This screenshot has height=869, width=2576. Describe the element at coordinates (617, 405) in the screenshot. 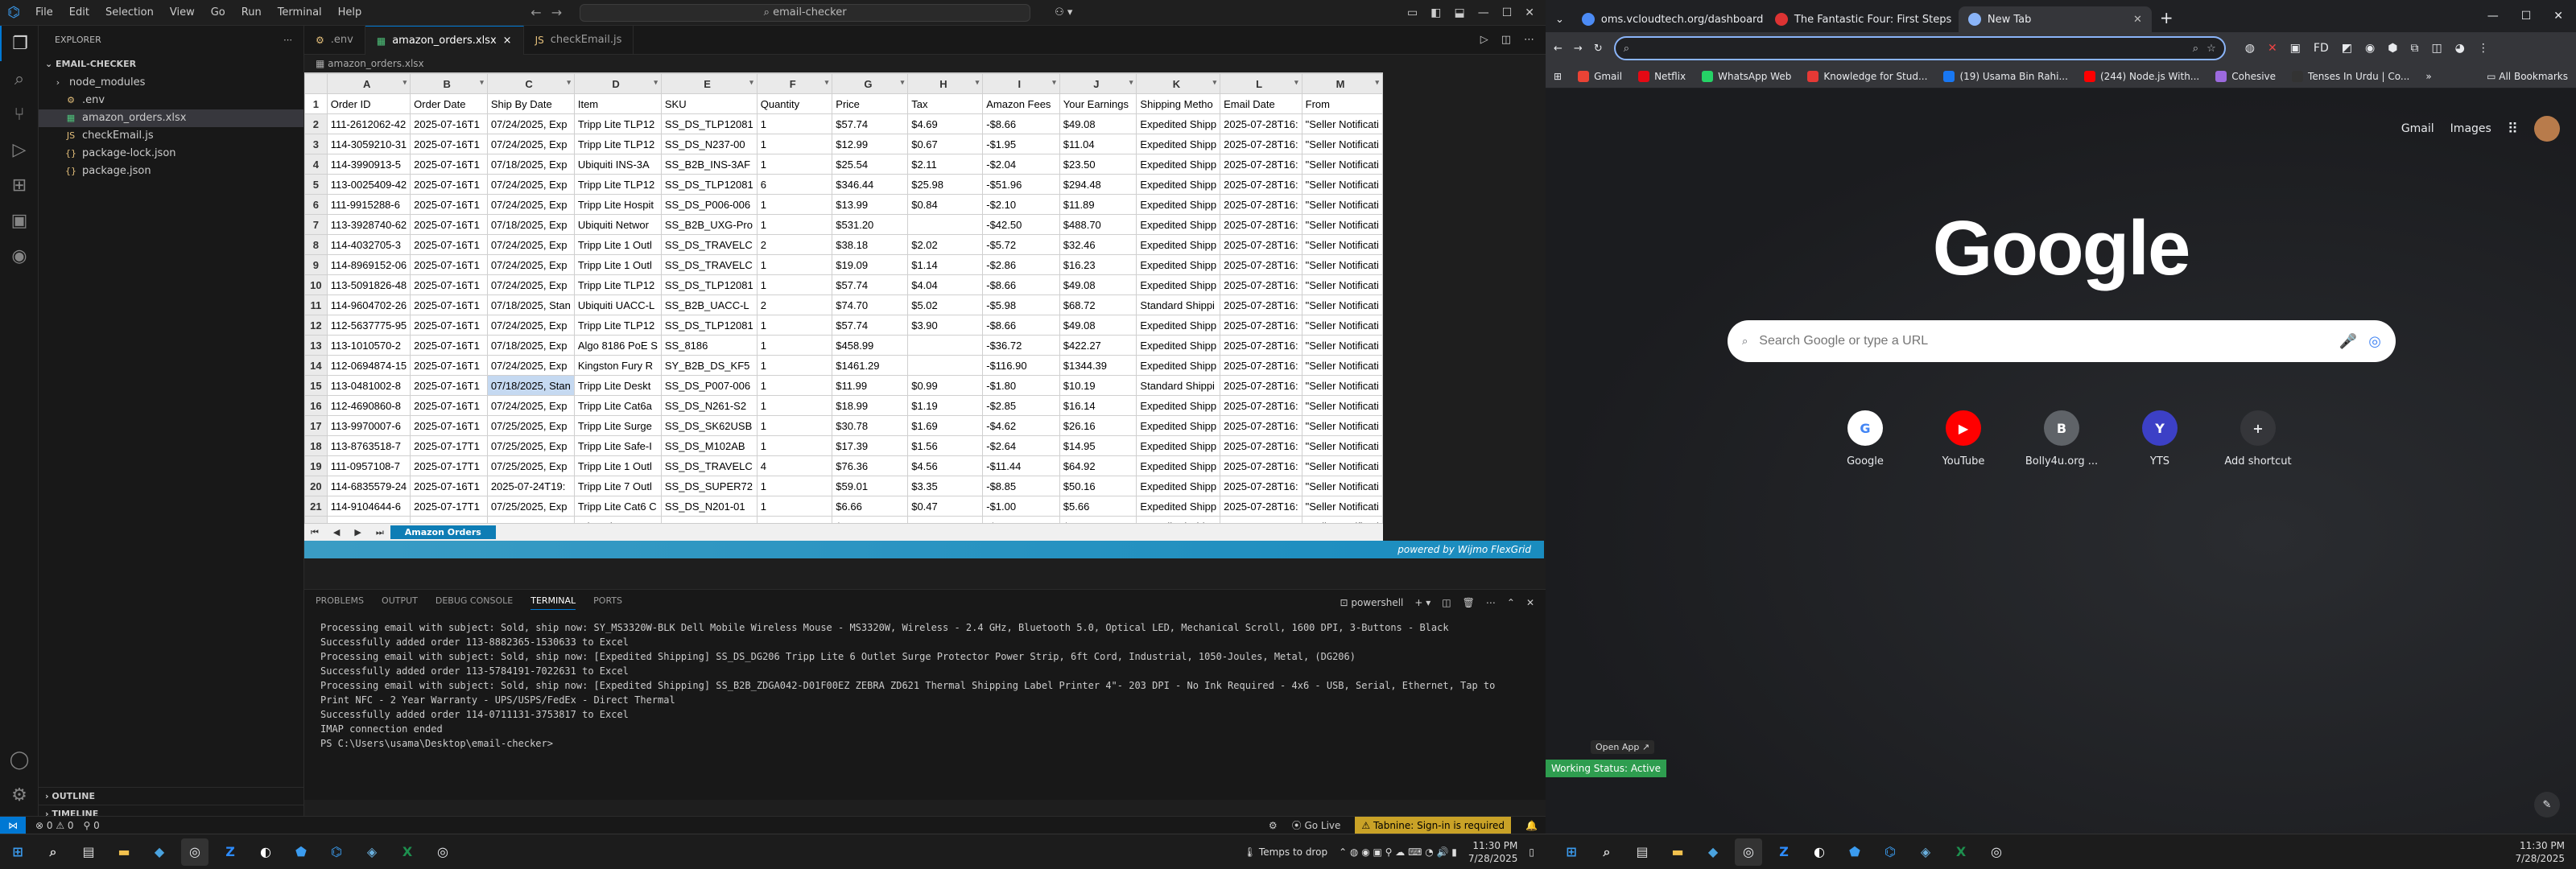

I see `table-cell: Tripp Lite Cat6a` at that location.